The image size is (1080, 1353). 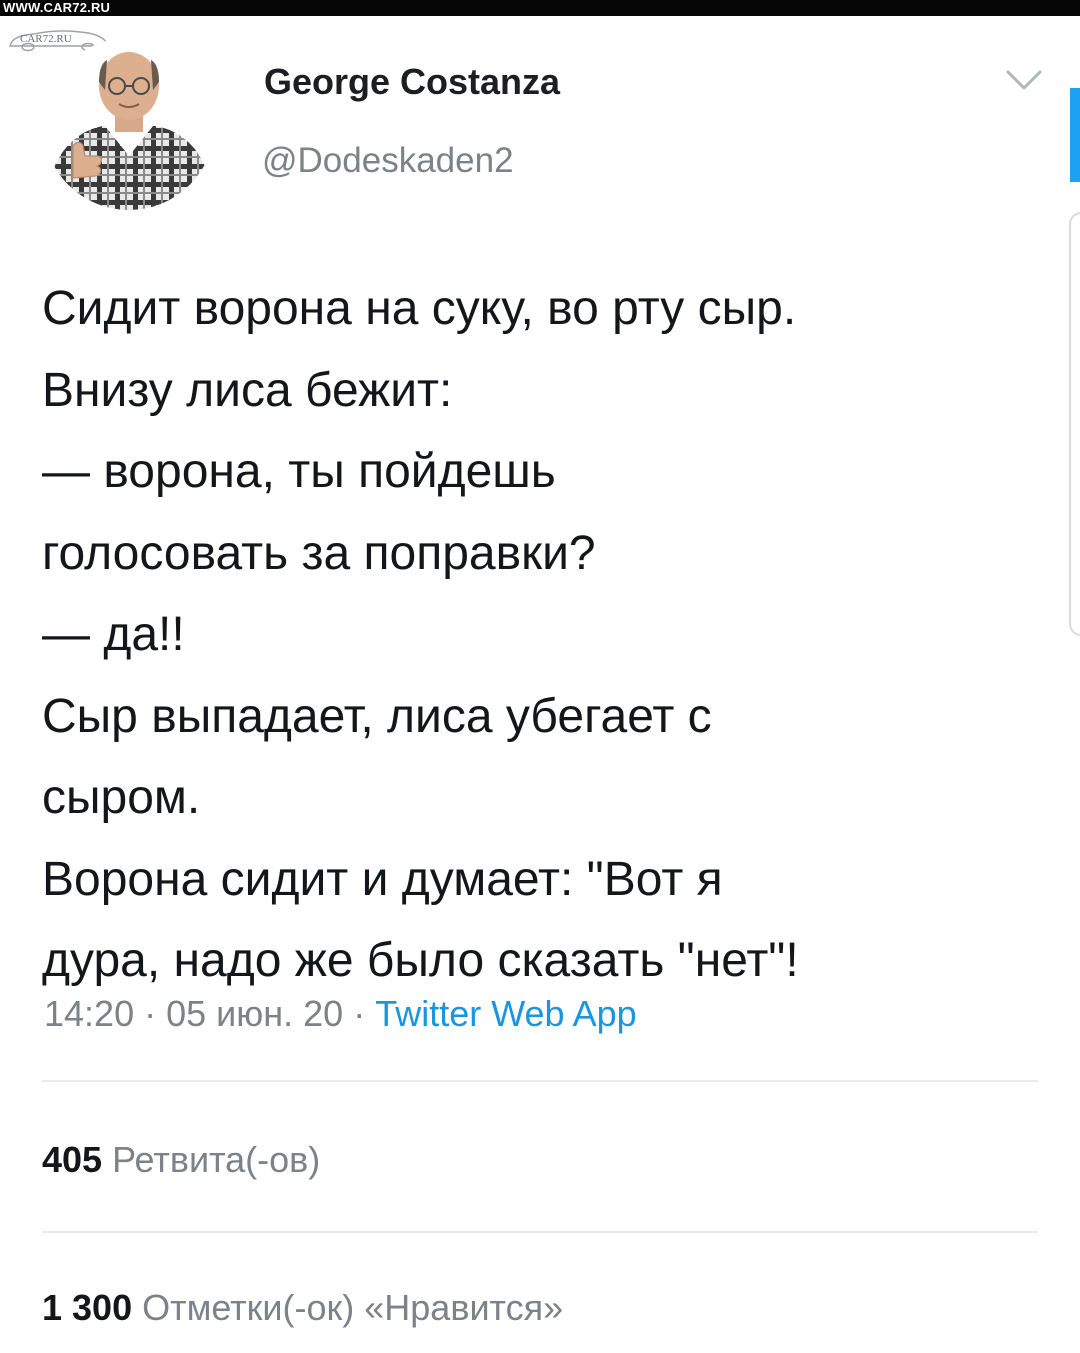 What do you see at coordinates (247, 390) in the screenshot?
I see `tweet-line: Внизу лиса бежит:` at bounding box center [247, 390].